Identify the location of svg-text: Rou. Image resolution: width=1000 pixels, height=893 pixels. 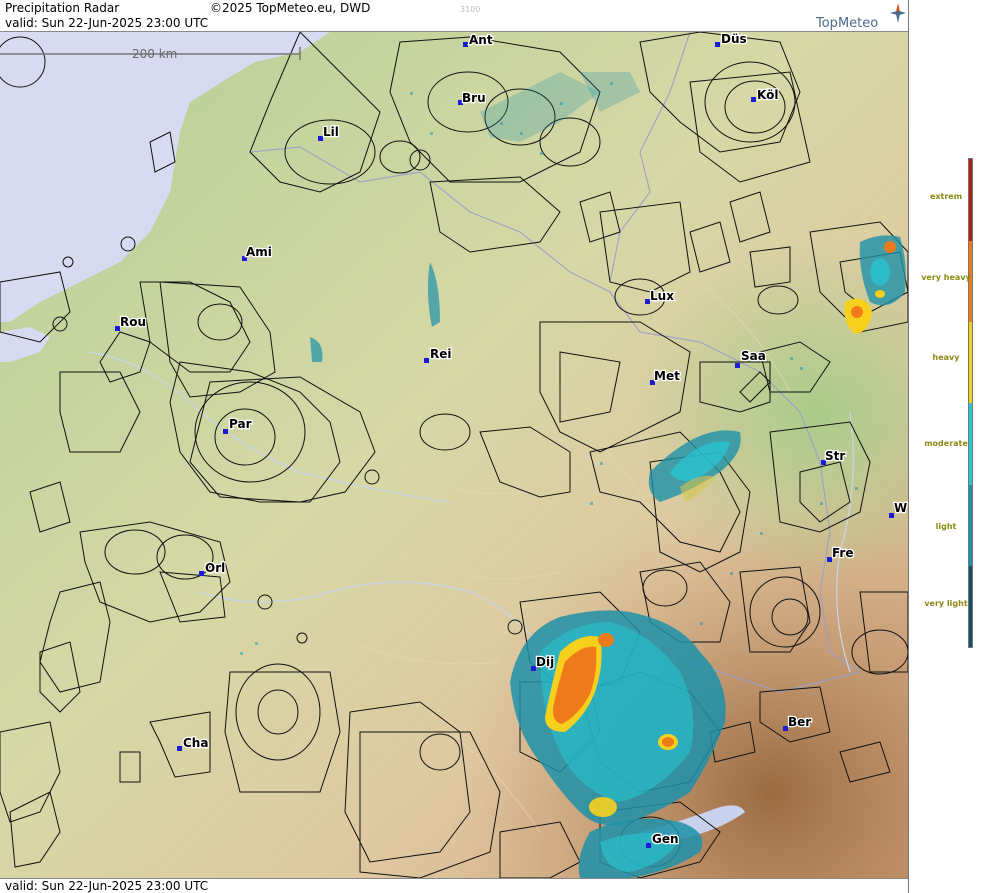
(133, 322).